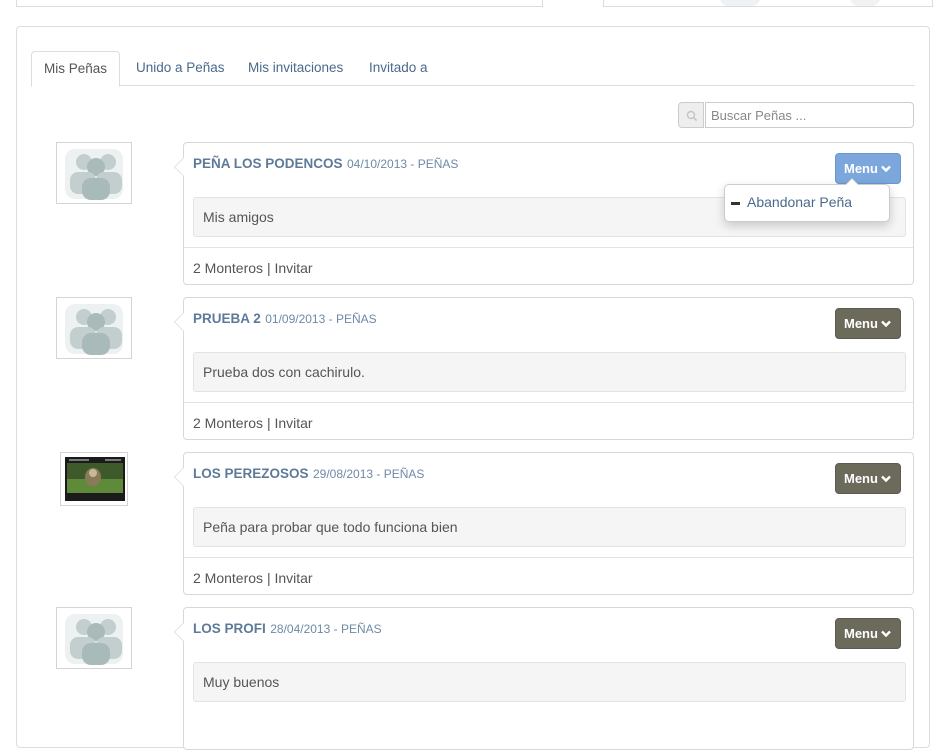 The image size is (939, 750). What do you see at coordinates (268, 163) in the screenshot?
I see `pena-name: PEÑA LOS PODENCOS` at bounding box center [268, 163].